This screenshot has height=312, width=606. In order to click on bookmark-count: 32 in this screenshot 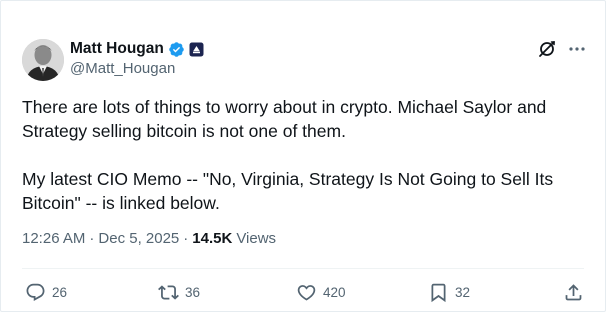, I will do `click(463, 292)`.